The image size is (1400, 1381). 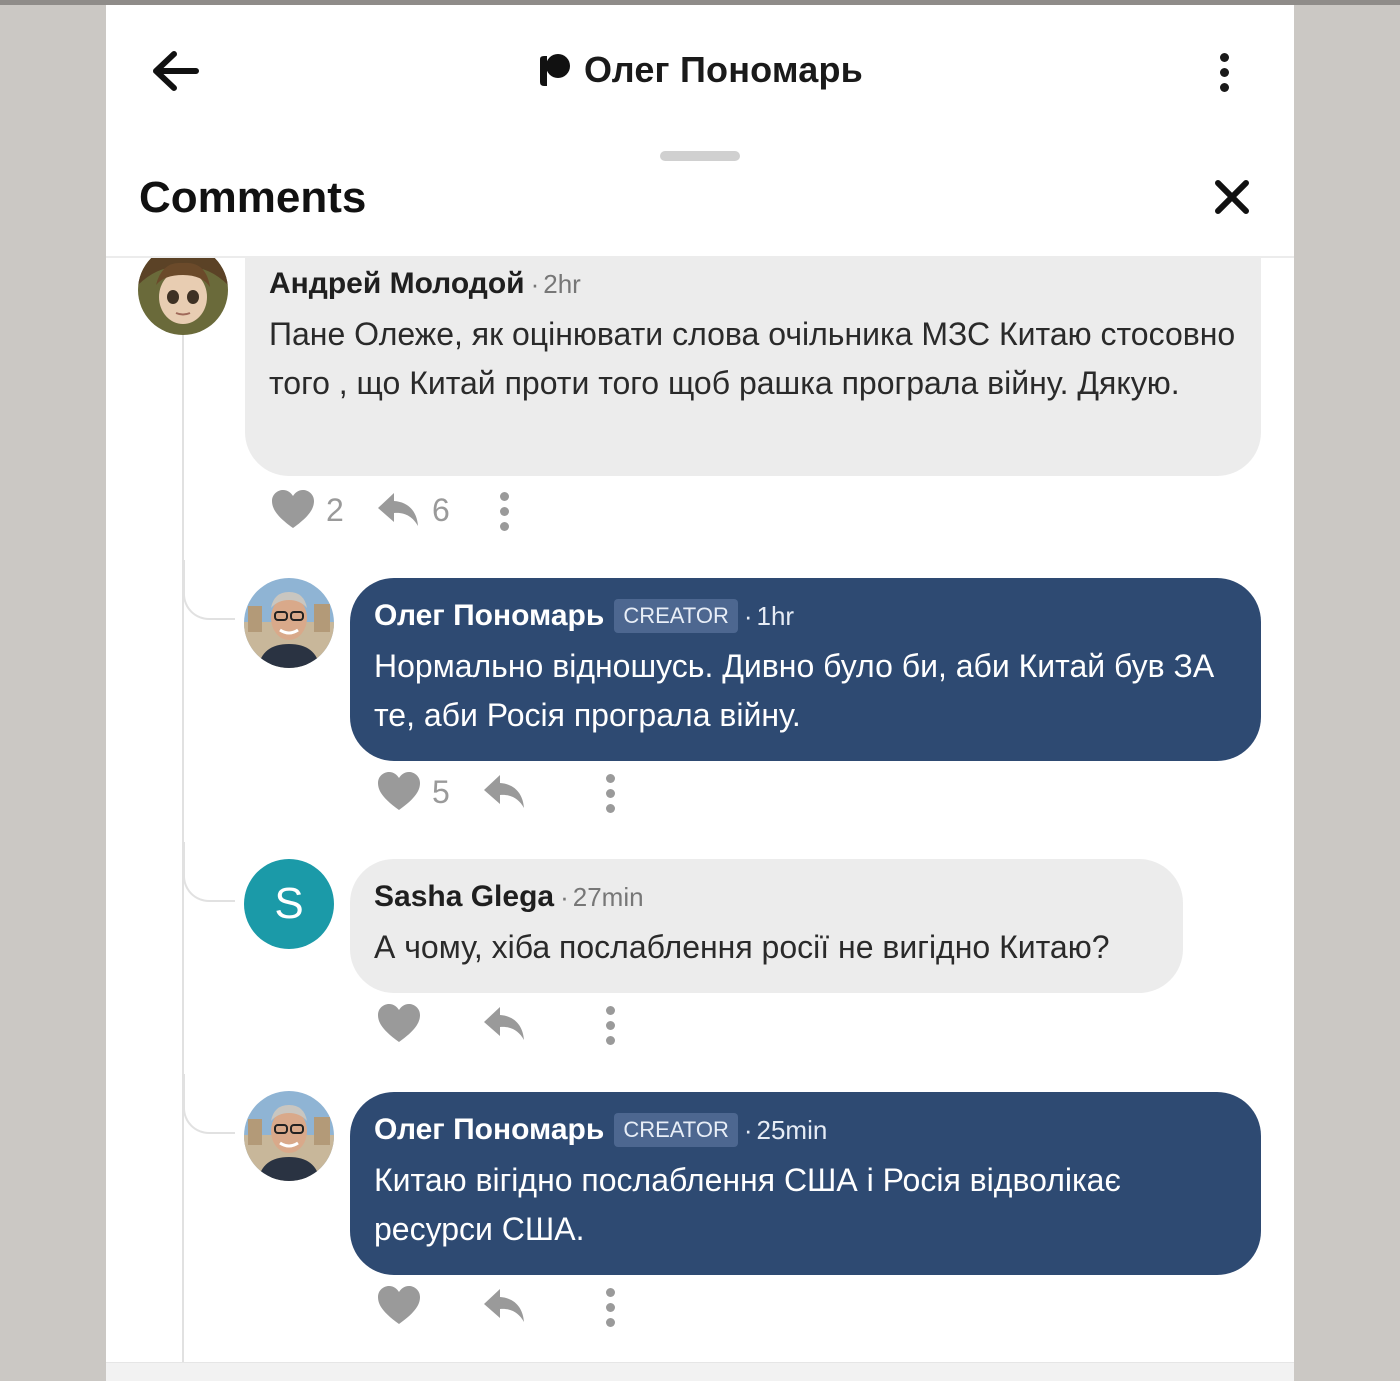 I want to click on sheet-drag-handle, so click(x=700, y=156).